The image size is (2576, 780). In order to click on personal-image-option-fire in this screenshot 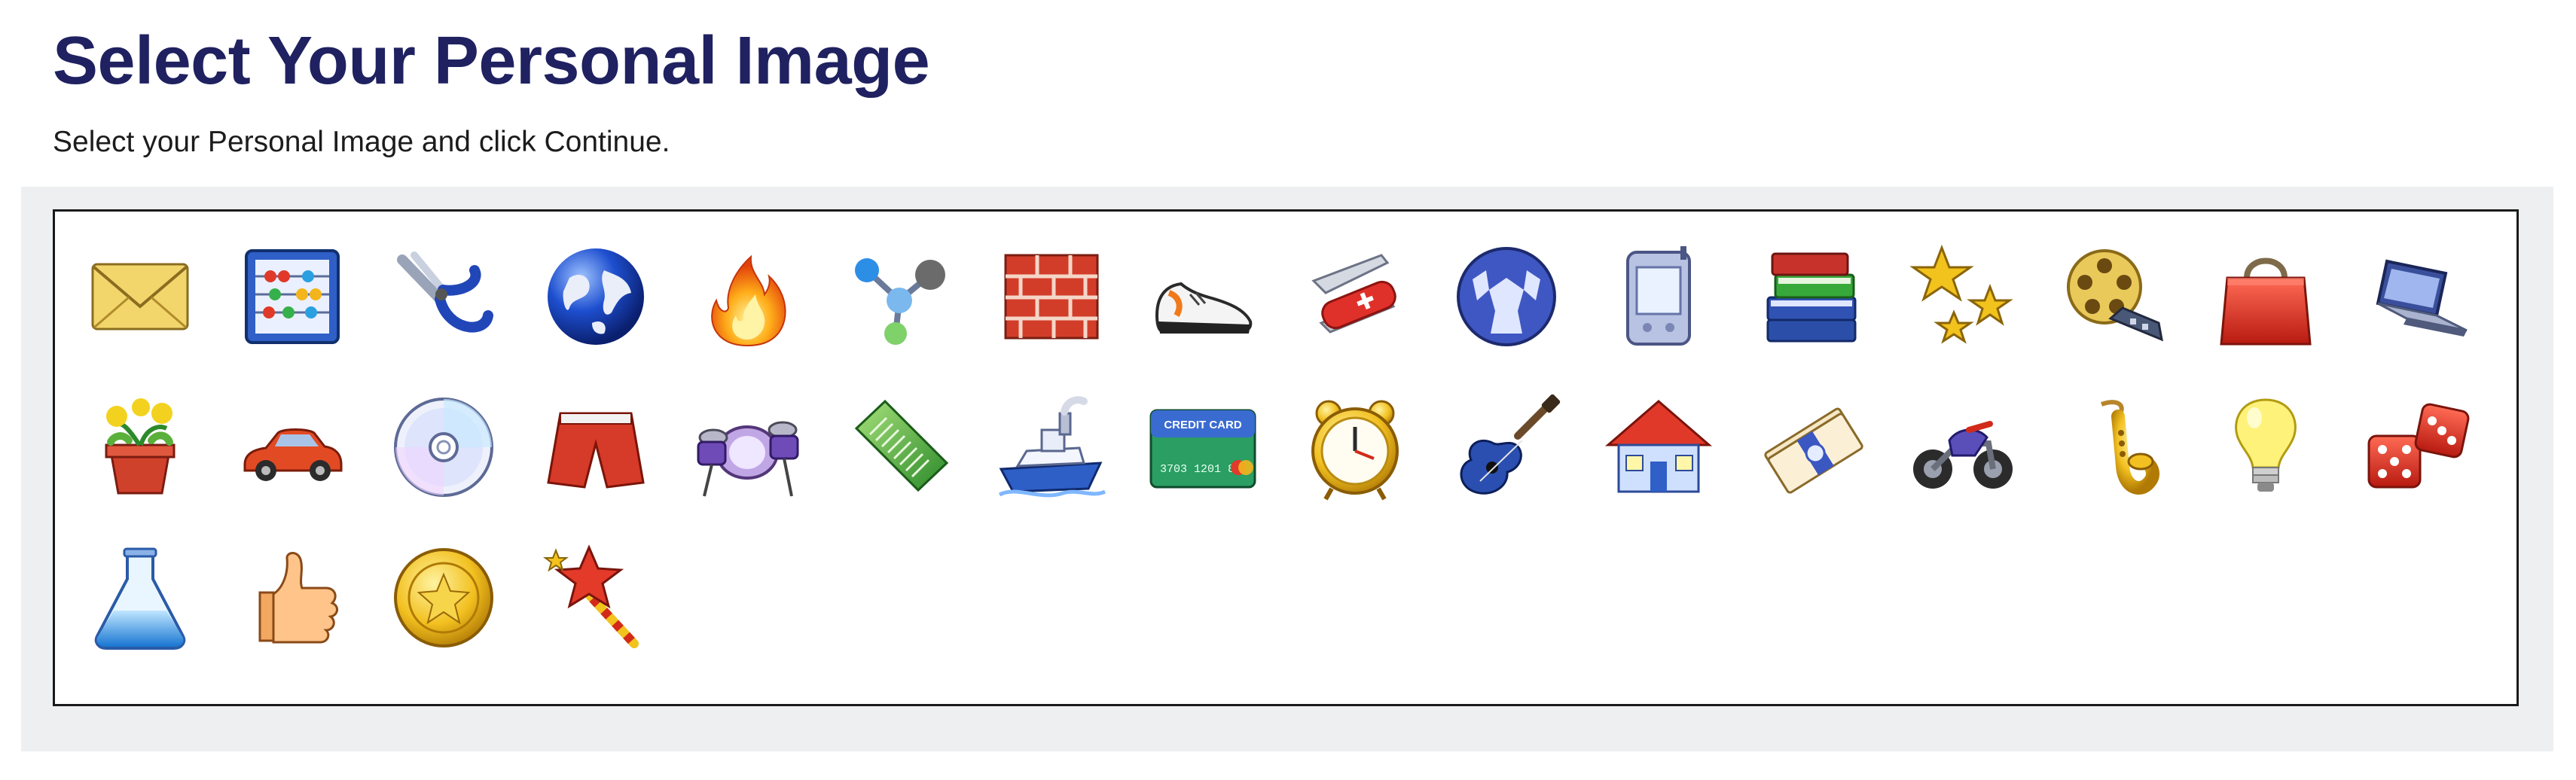, I will do `click(748, 296)`.